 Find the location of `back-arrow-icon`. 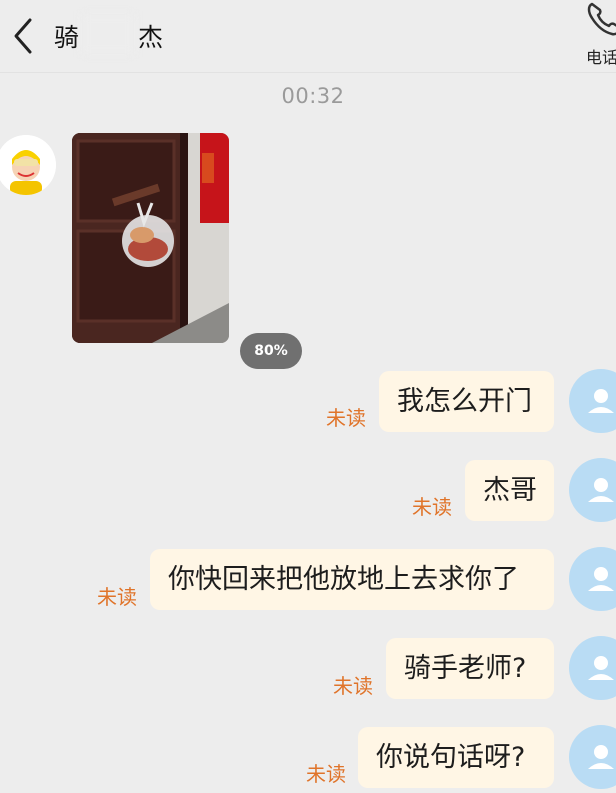

back-arrow-icon is located at coordinates (23, 36).